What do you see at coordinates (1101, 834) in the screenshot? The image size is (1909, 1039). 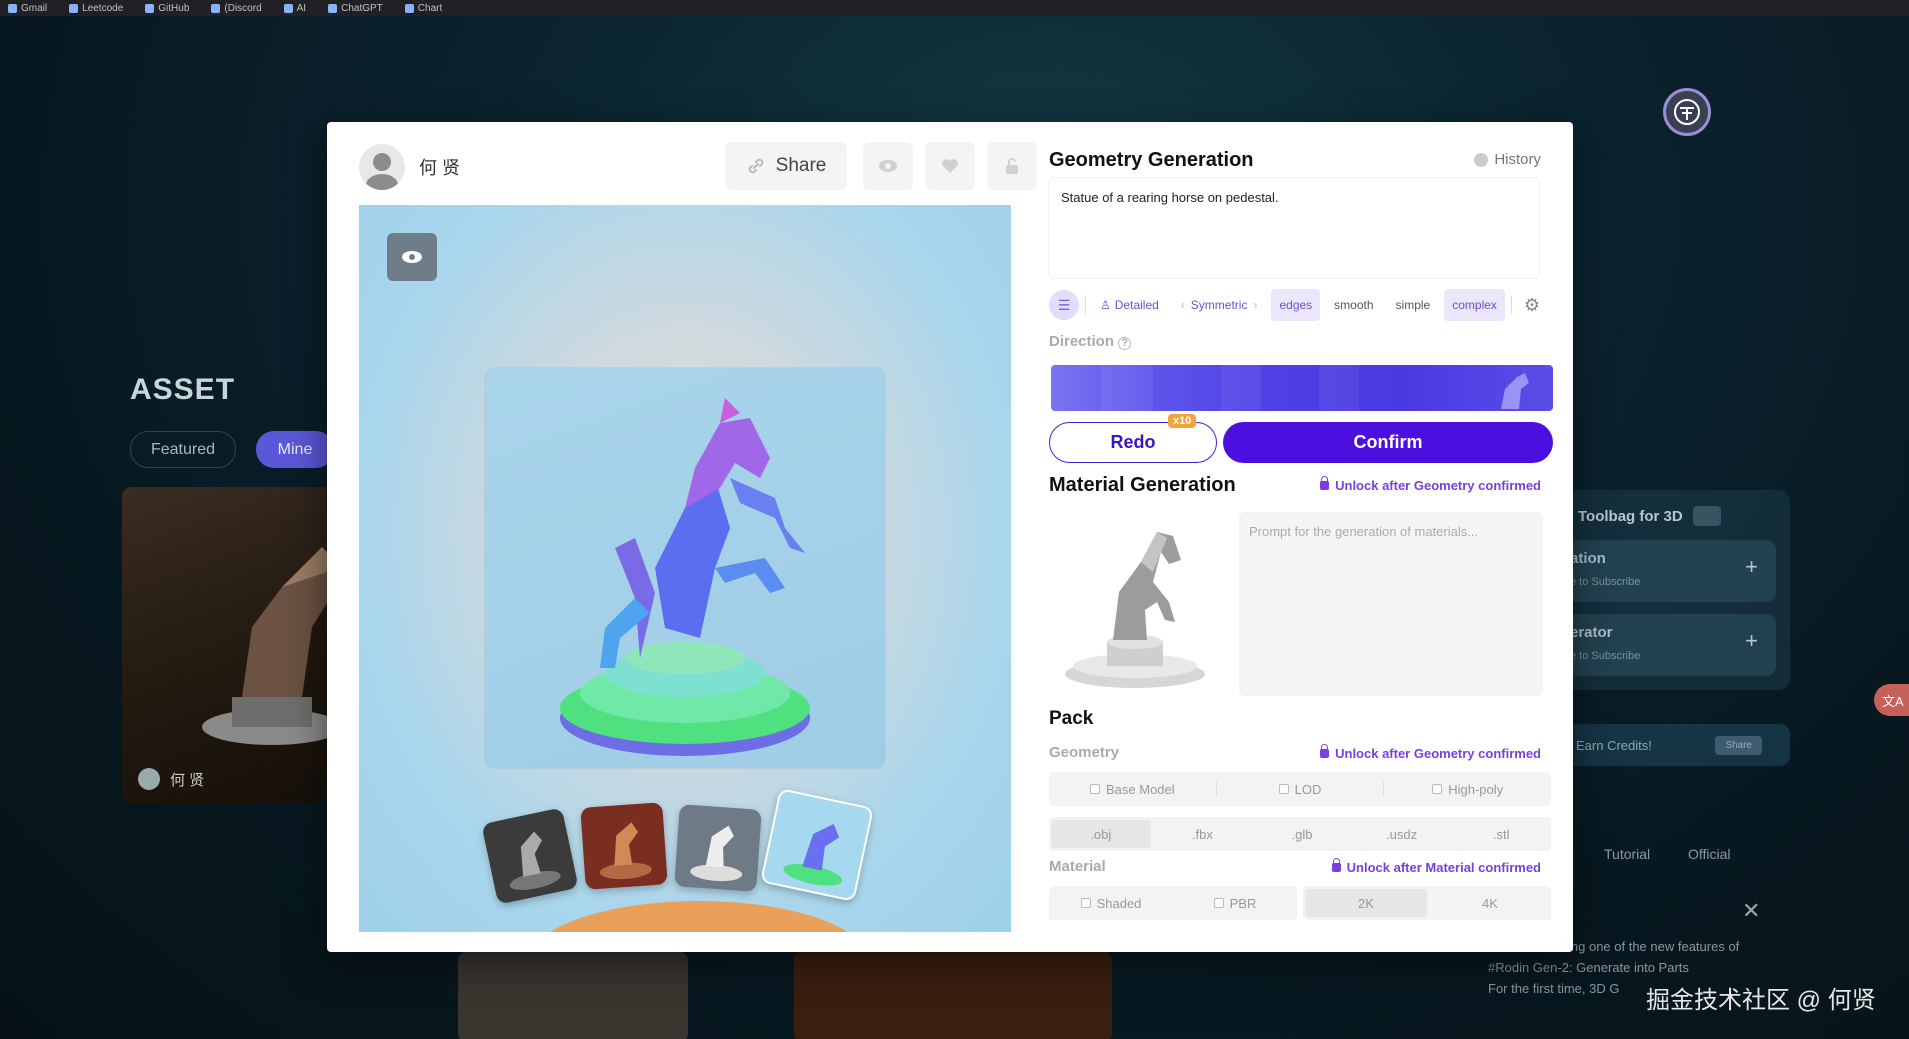 I see `format-obj: .obj` at bounding box center [1101, 834].